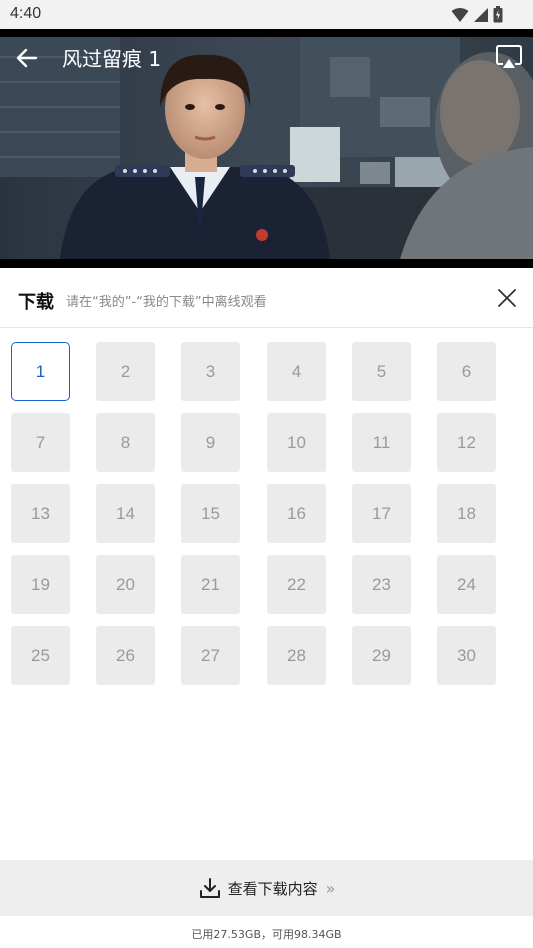 This screenshot has width=533, height=948. I want to click on episode-tile: 21, so click(210, 584).